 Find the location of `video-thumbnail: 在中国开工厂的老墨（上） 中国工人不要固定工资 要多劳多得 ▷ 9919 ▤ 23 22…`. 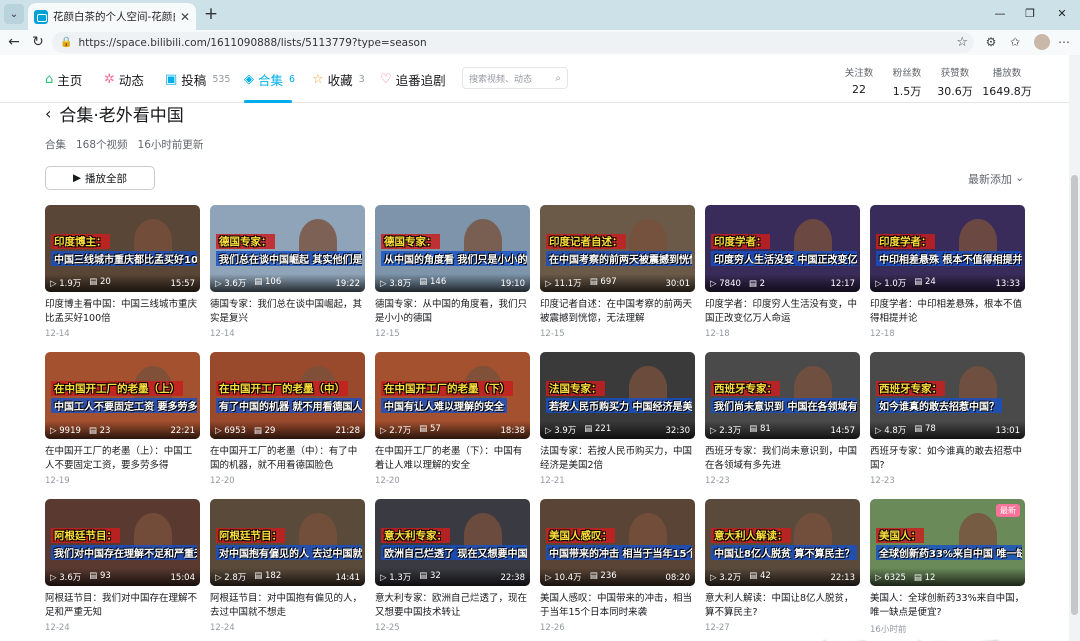

video-thumbnail: 在中国开工厂的老墨（上） 中国工人不要固定工资 要多劳多得 ▷ 9919 ▤ 23 22… is located at coordinates (122, 395).